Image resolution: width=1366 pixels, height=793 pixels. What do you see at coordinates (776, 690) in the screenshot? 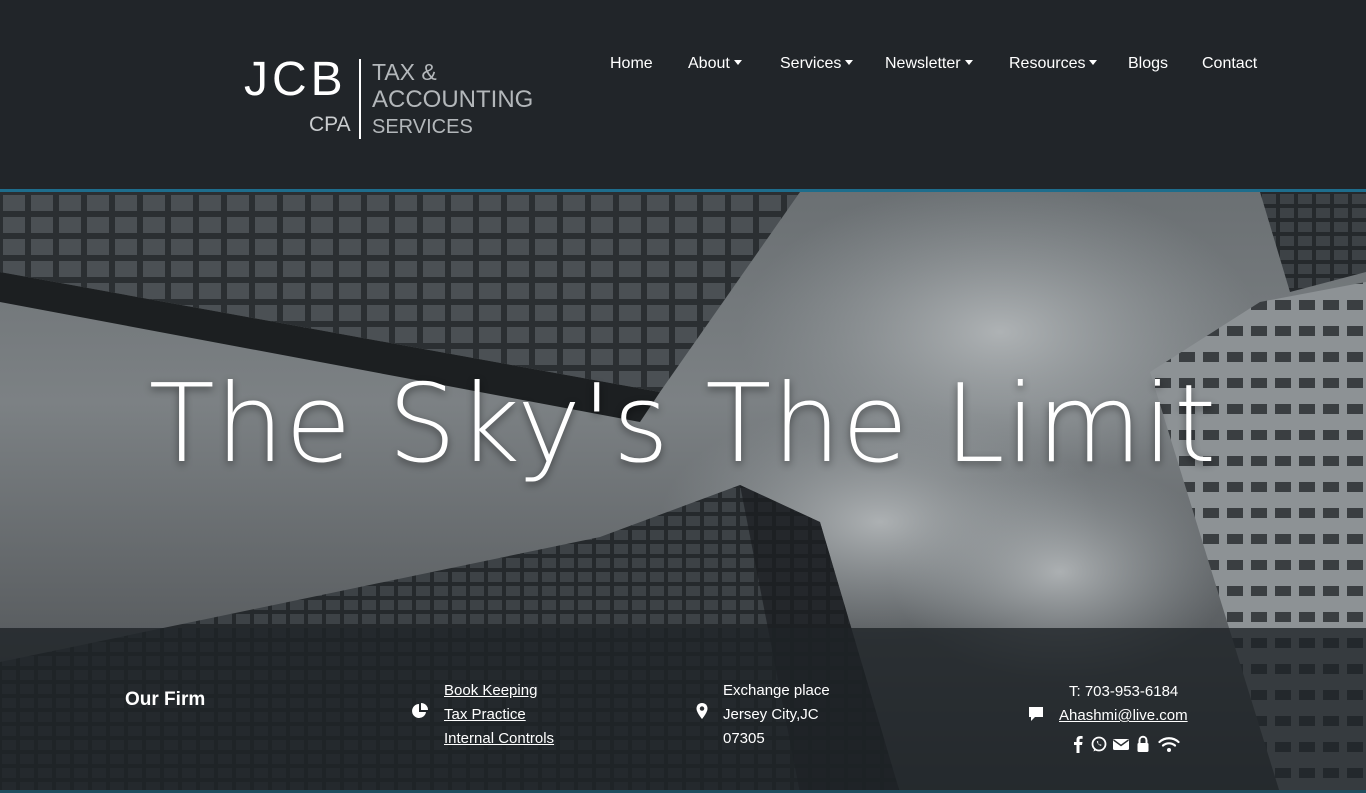
I see `address-line-1: Exchange place` at bounding box center [776, 690].